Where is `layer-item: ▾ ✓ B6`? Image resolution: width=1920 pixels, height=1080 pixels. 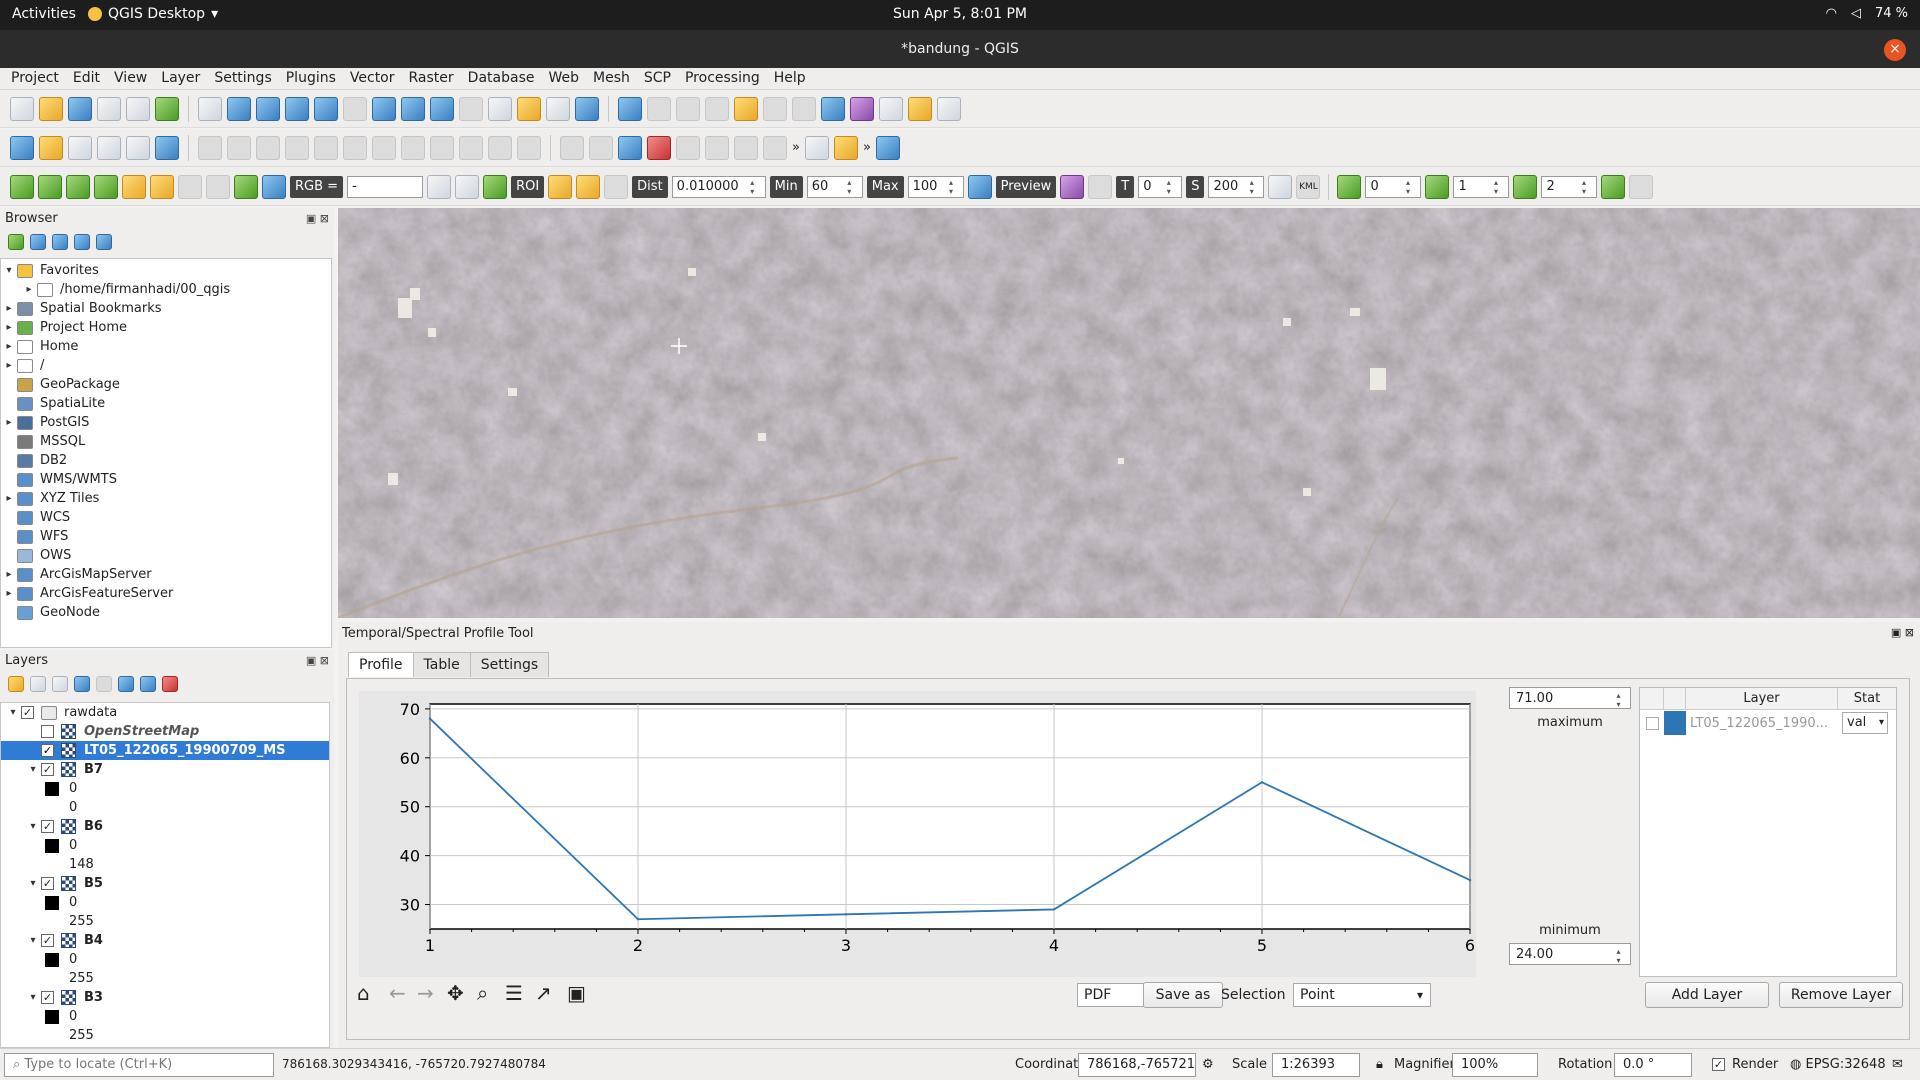
layer-item: ▾ ✓ B6 is located at coordinates (165, 826).